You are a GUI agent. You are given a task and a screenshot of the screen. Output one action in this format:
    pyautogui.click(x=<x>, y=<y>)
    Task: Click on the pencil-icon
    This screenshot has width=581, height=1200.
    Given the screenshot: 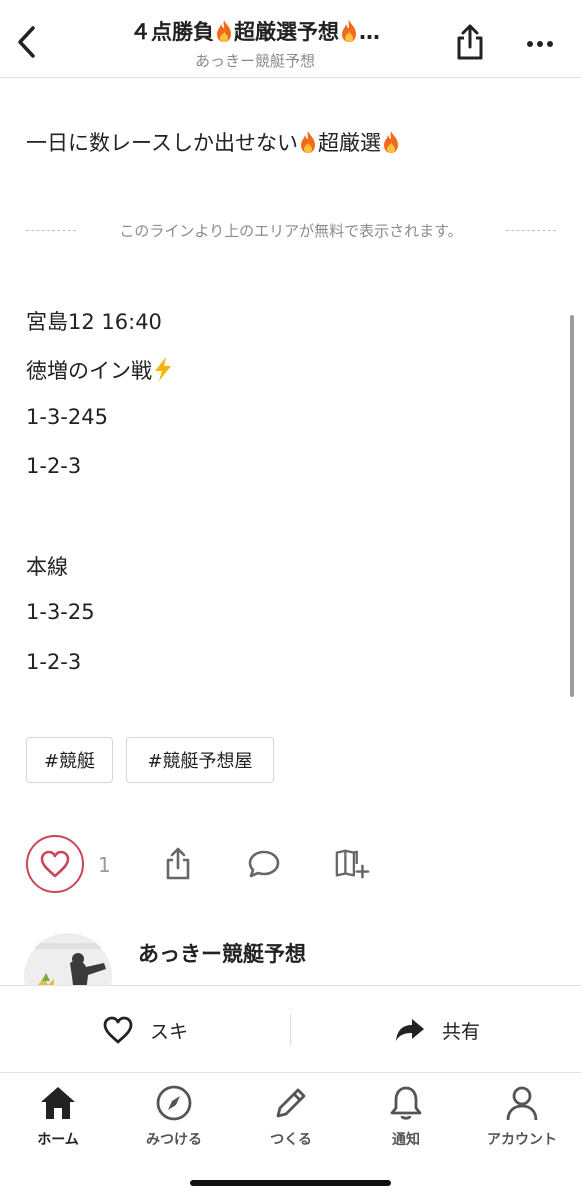 What is the action you would take?
    pyautogui.click(x=291, y=1103)
    